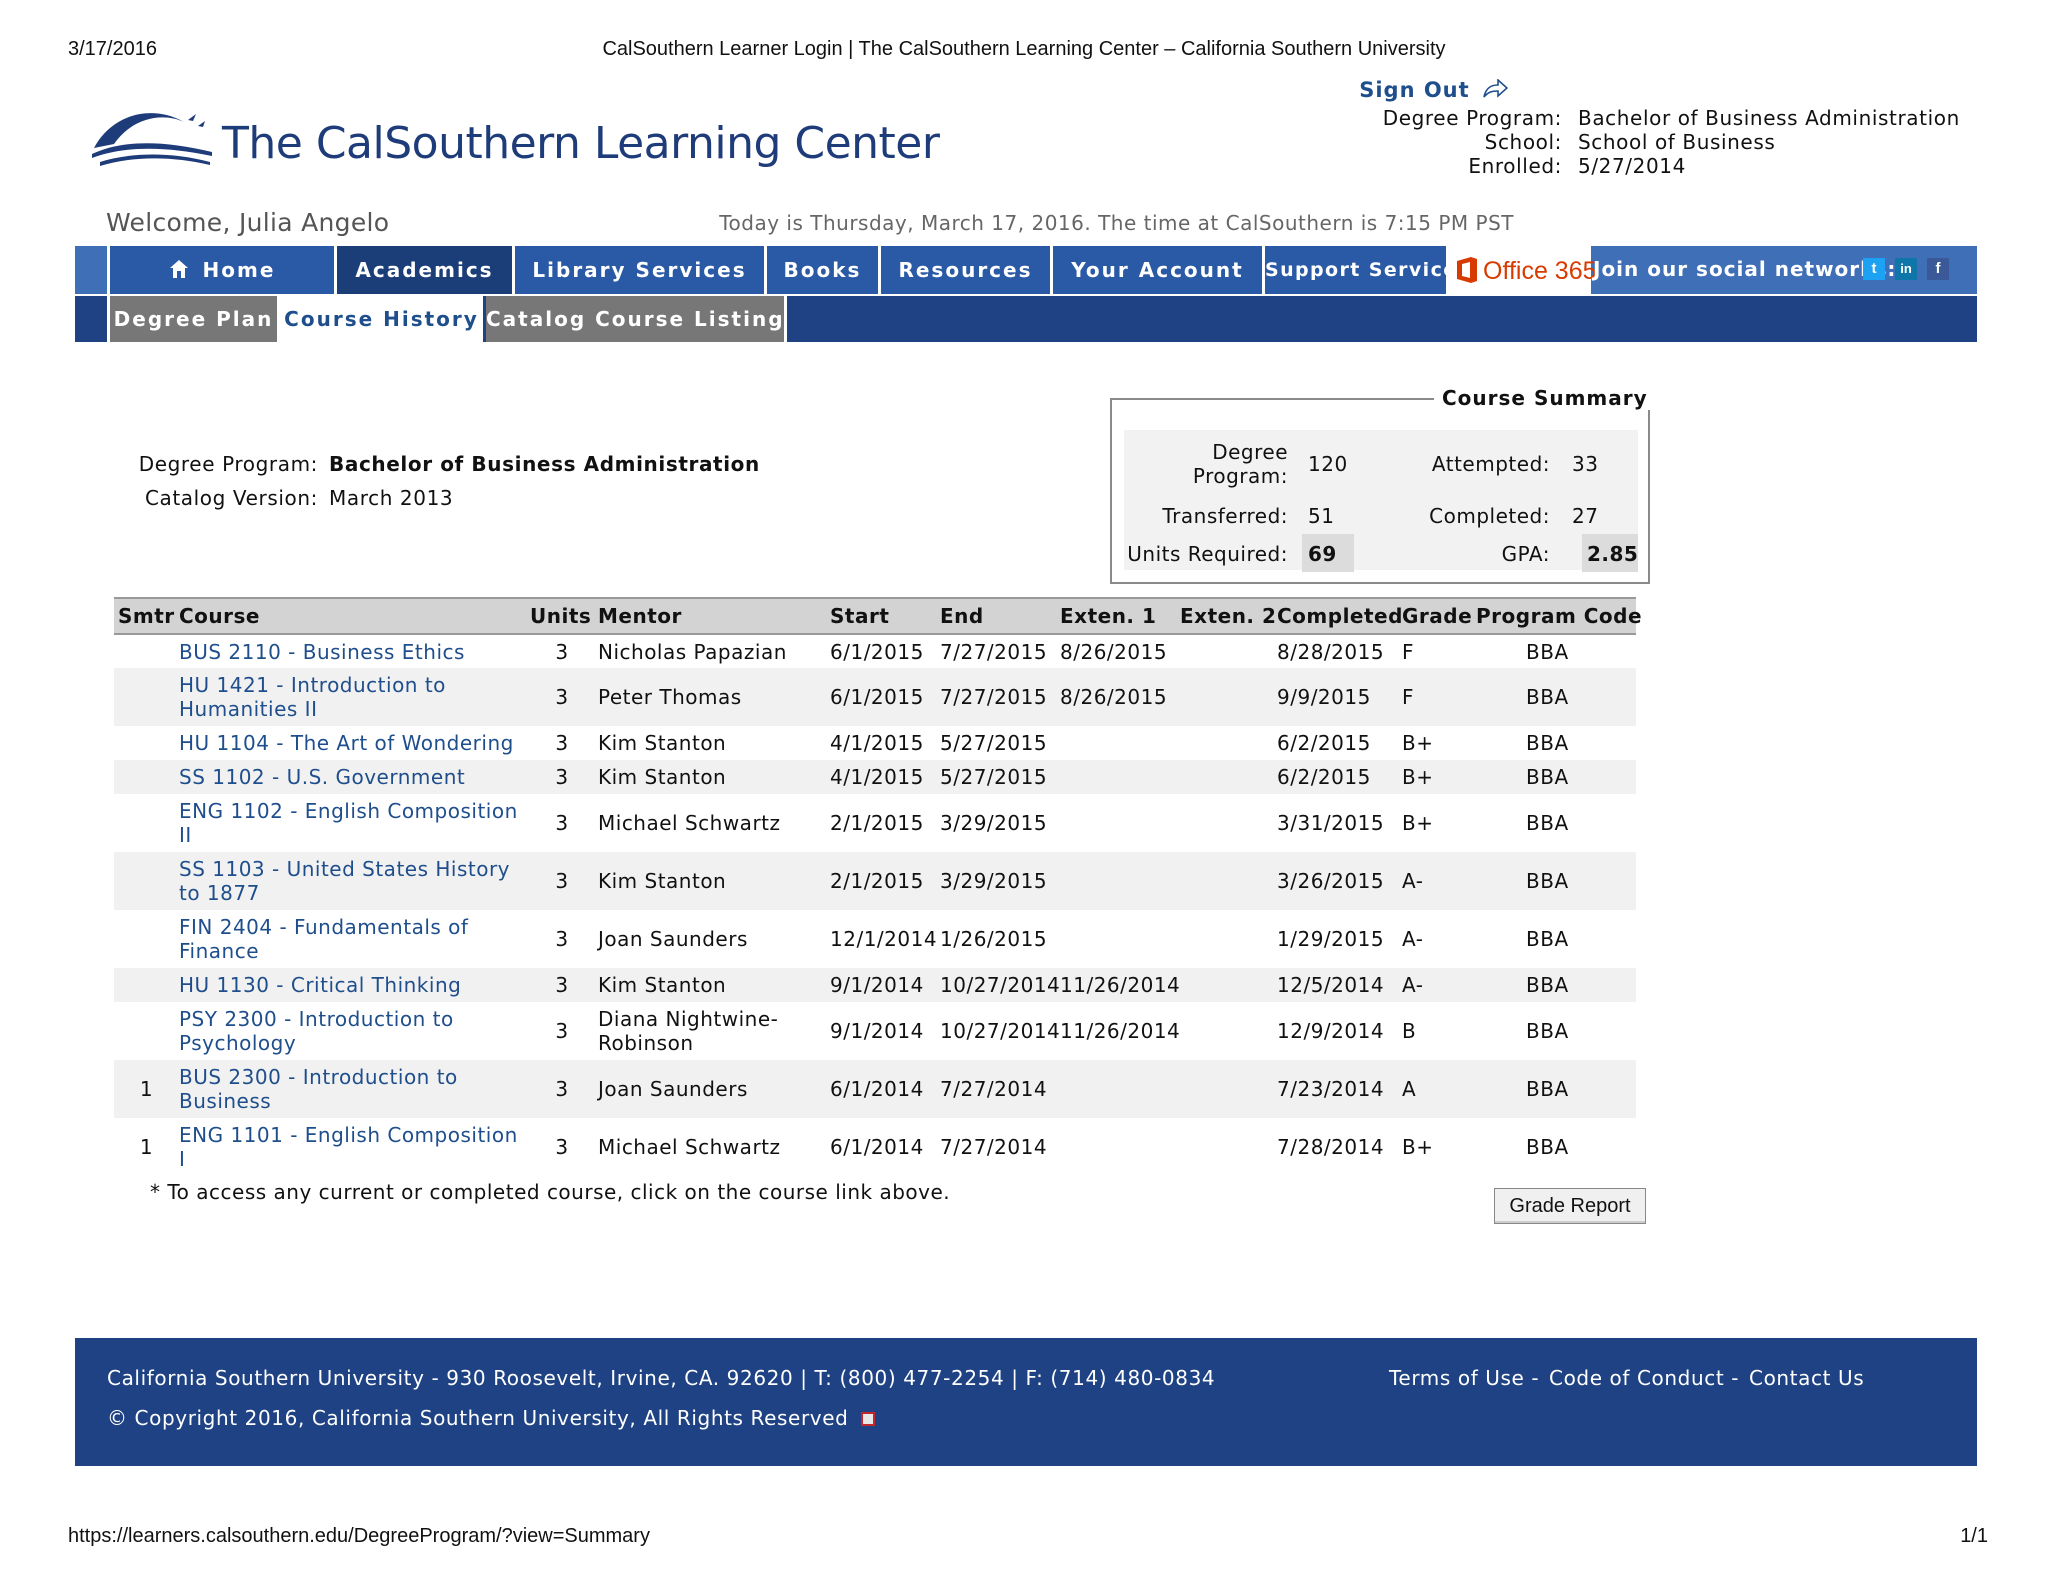  What do you see at coordinates (641, 270) in the screenshot?
I see `nav-library-services: Library Services` at bounding box center [641, 270].